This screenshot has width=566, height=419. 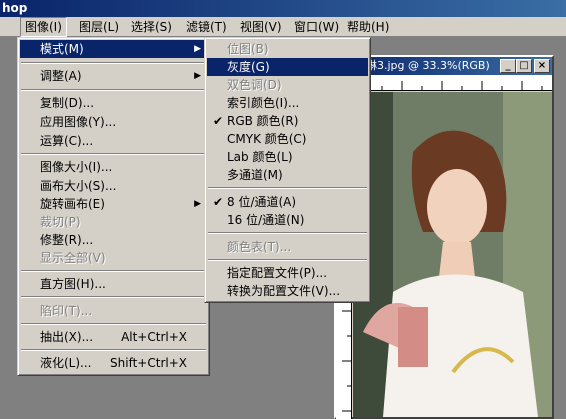 I want to click on shortcut-label: Shift+Ctrl+X, so click(x=148, y=363).